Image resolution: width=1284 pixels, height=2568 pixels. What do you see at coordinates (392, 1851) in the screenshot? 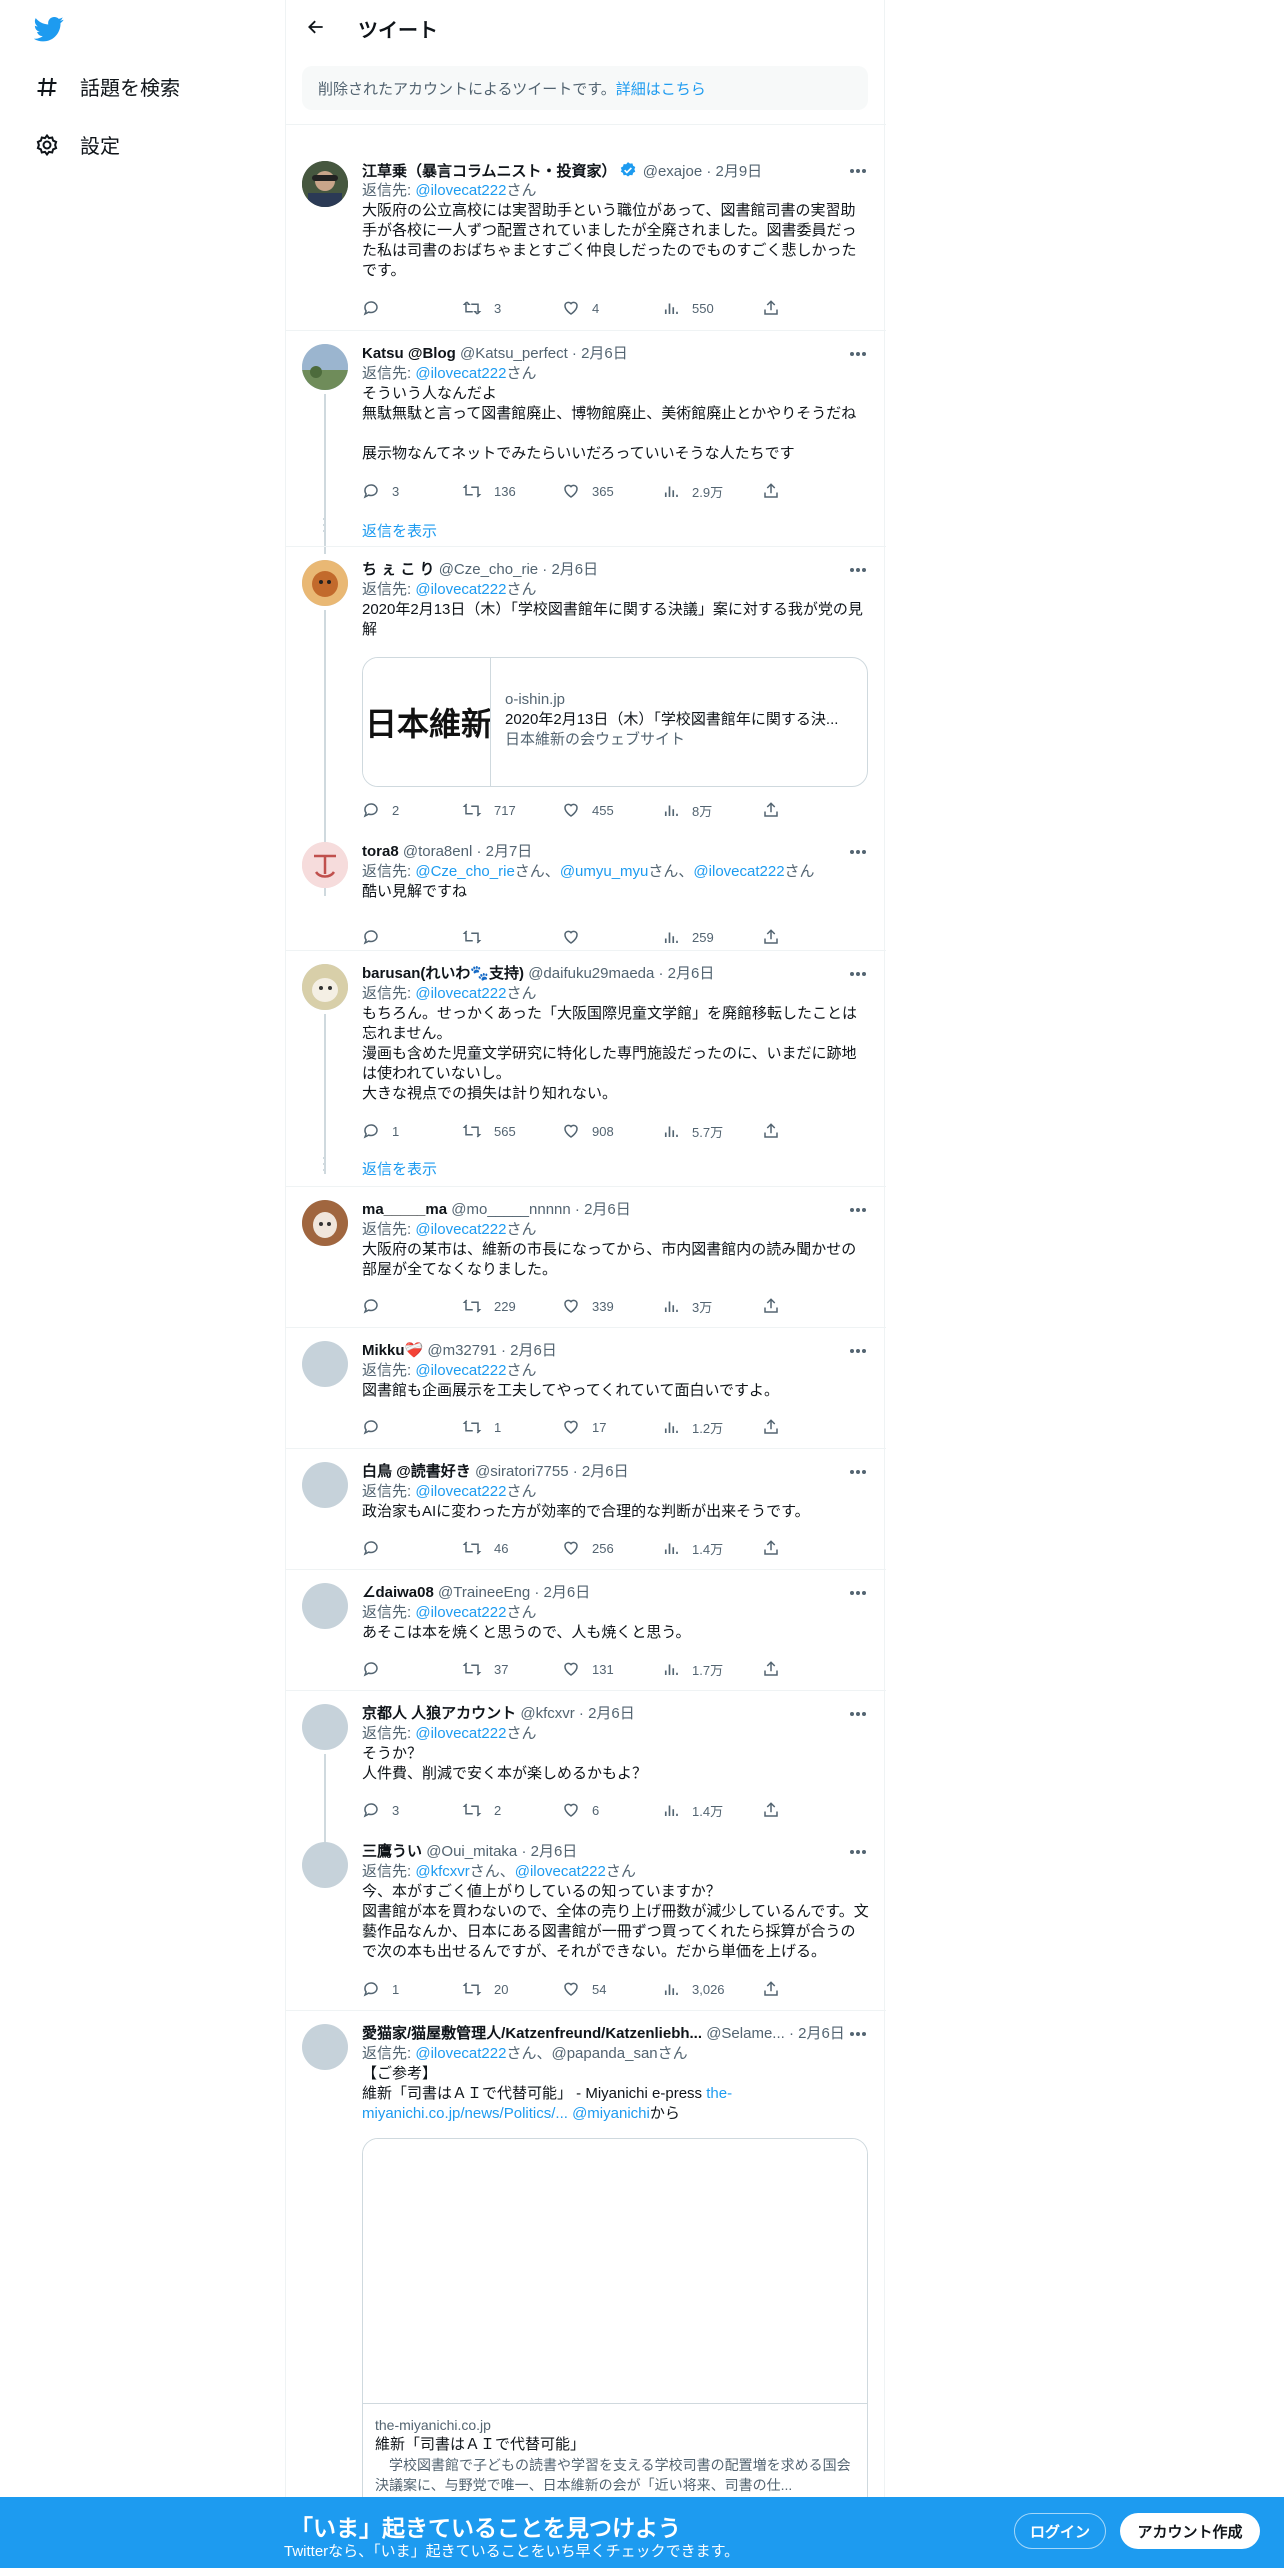
I see `author-name: 三鷹うい` at bounding box center [392, 1851].